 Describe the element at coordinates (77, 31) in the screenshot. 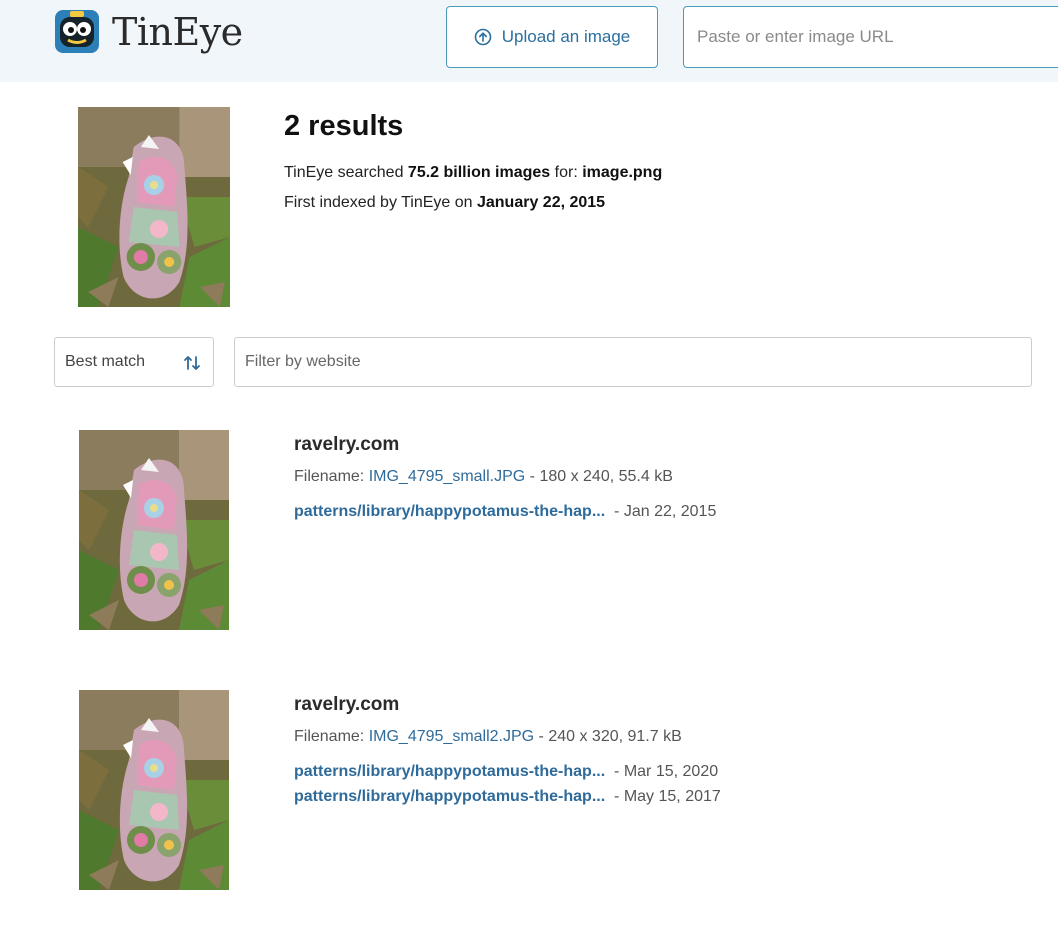

I see `tineye-robot-logo-icon` at that location.